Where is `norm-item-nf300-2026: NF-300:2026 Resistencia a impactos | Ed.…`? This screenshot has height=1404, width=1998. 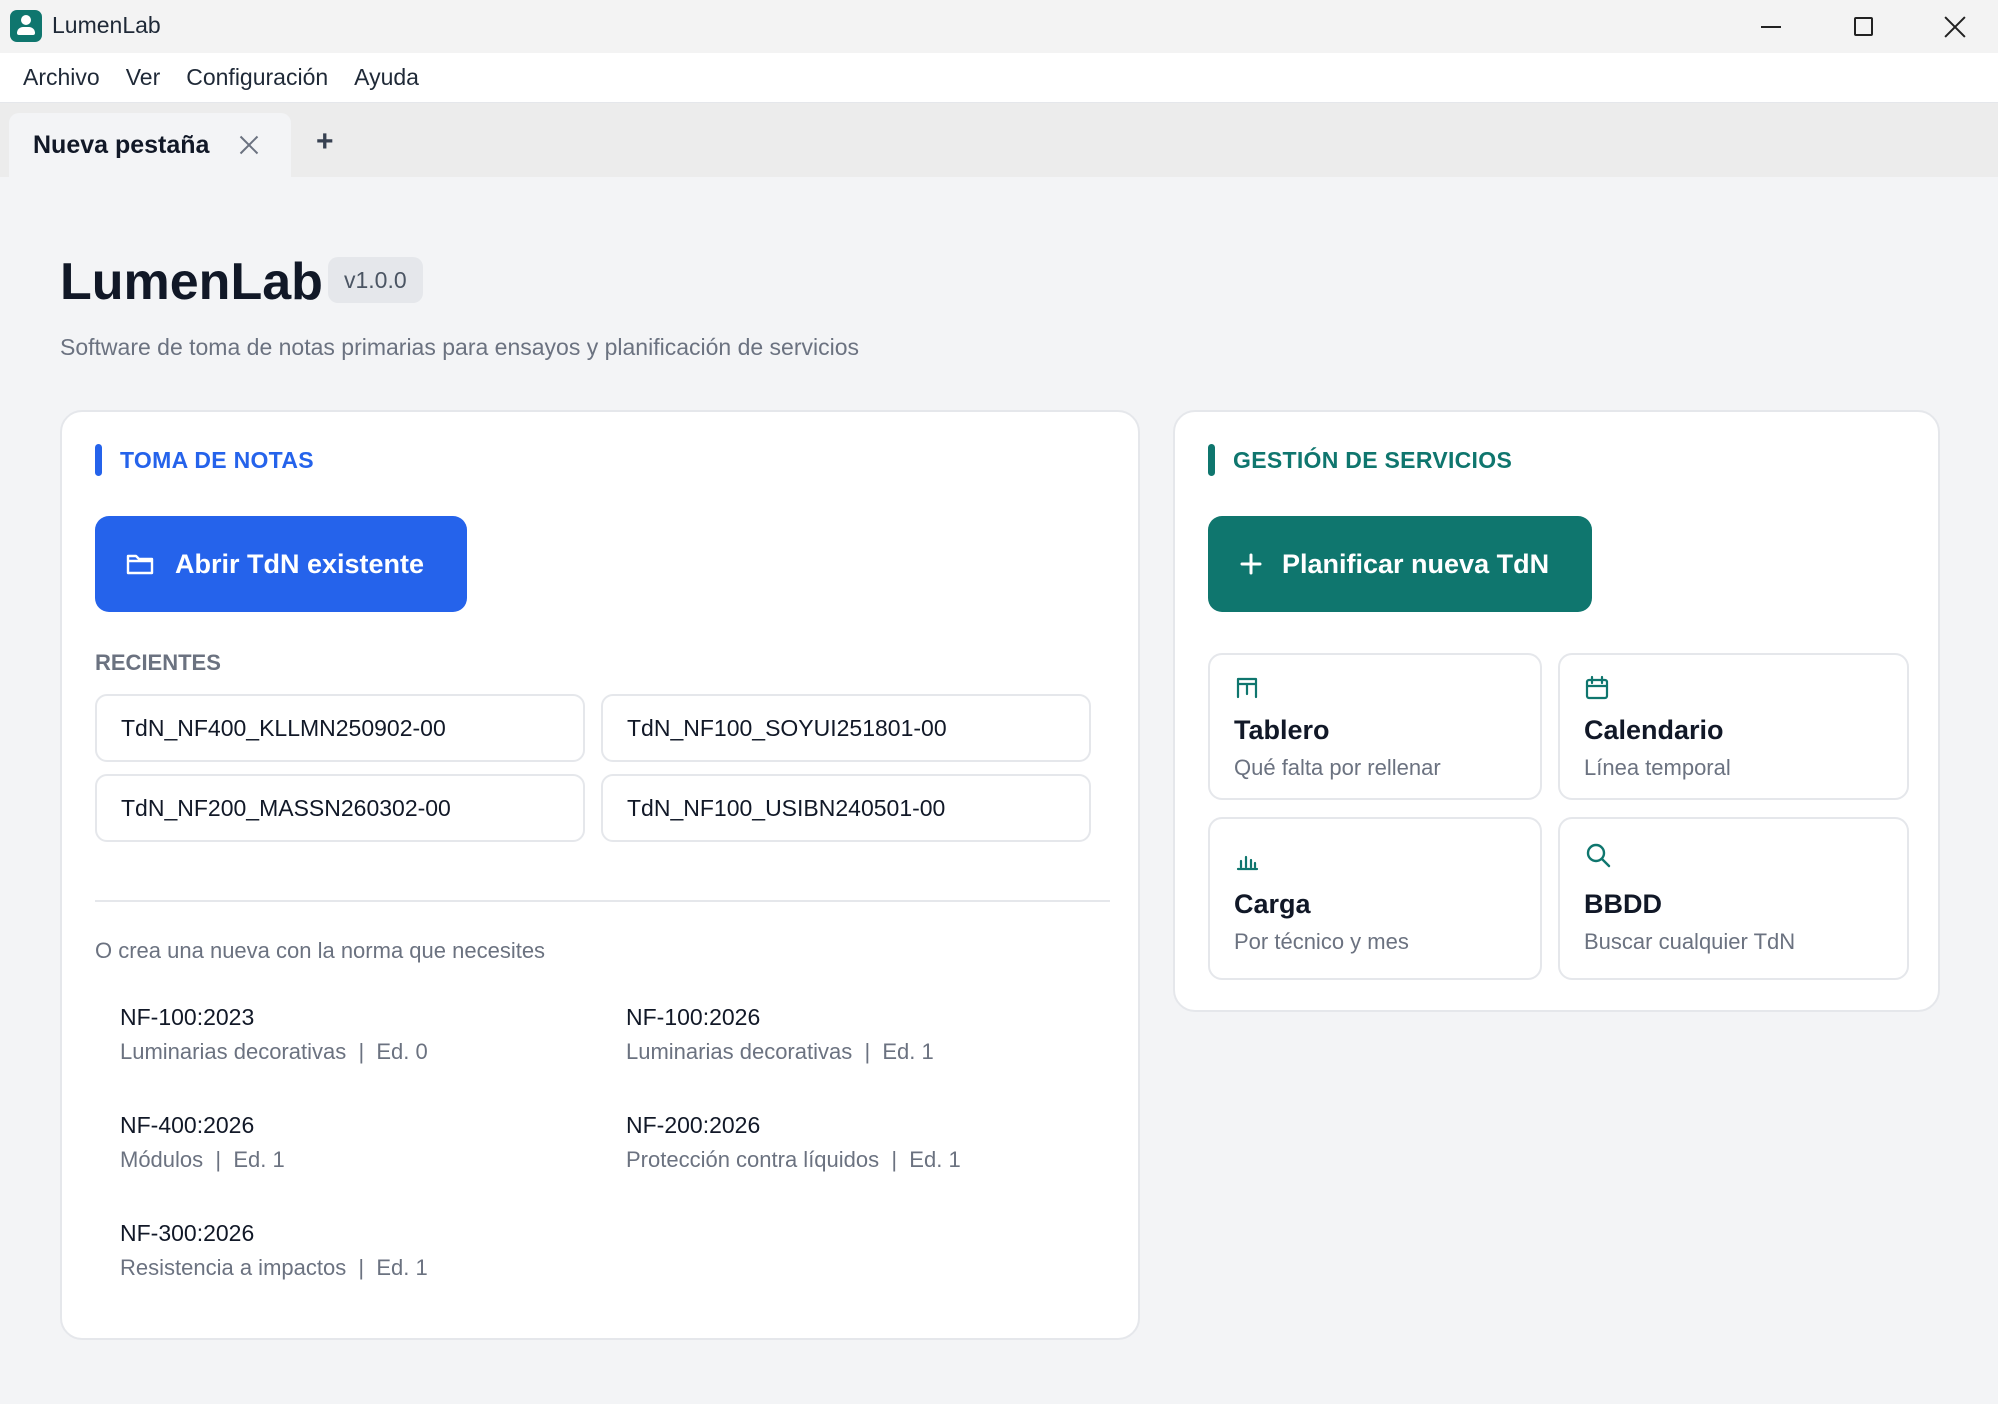 norm-item-nf300-2026: NF-300:2026 Resistencia a impactos | Ed.… is located at coordinates (274, 1250).